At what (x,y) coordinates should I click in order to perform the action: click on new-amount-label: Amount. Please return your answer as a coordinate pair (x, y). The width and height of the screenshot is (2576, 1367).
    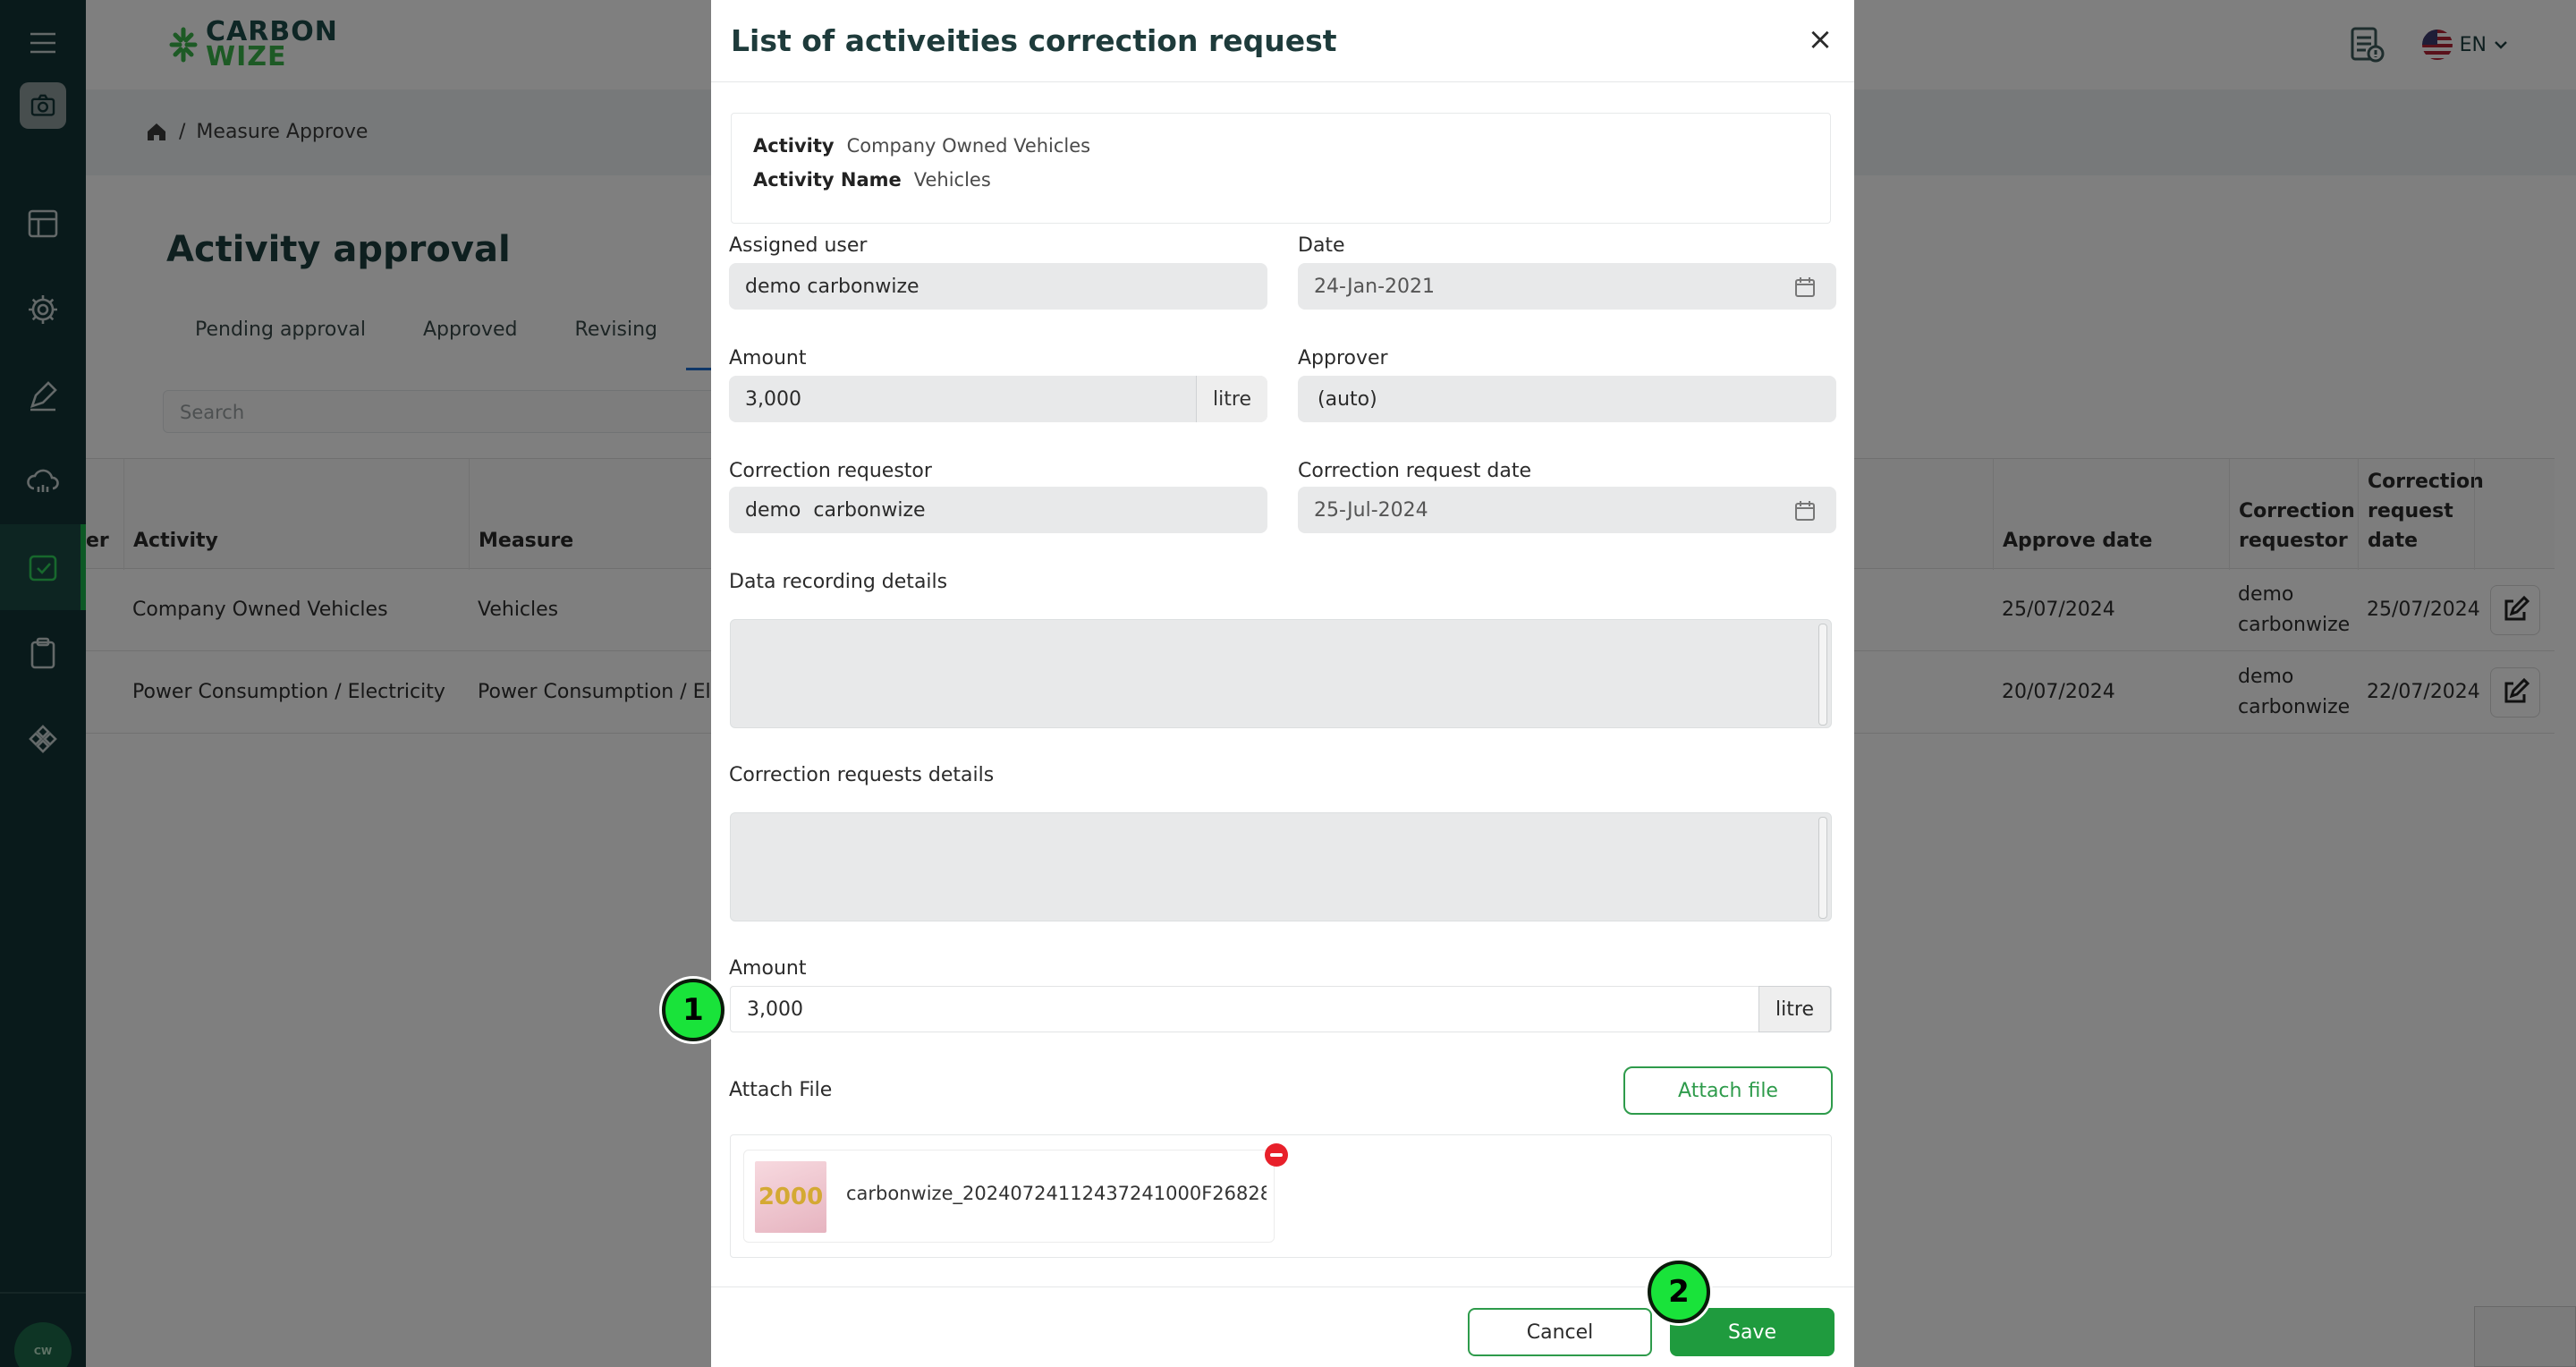
    Looking at the image, I should click on (768, 969).